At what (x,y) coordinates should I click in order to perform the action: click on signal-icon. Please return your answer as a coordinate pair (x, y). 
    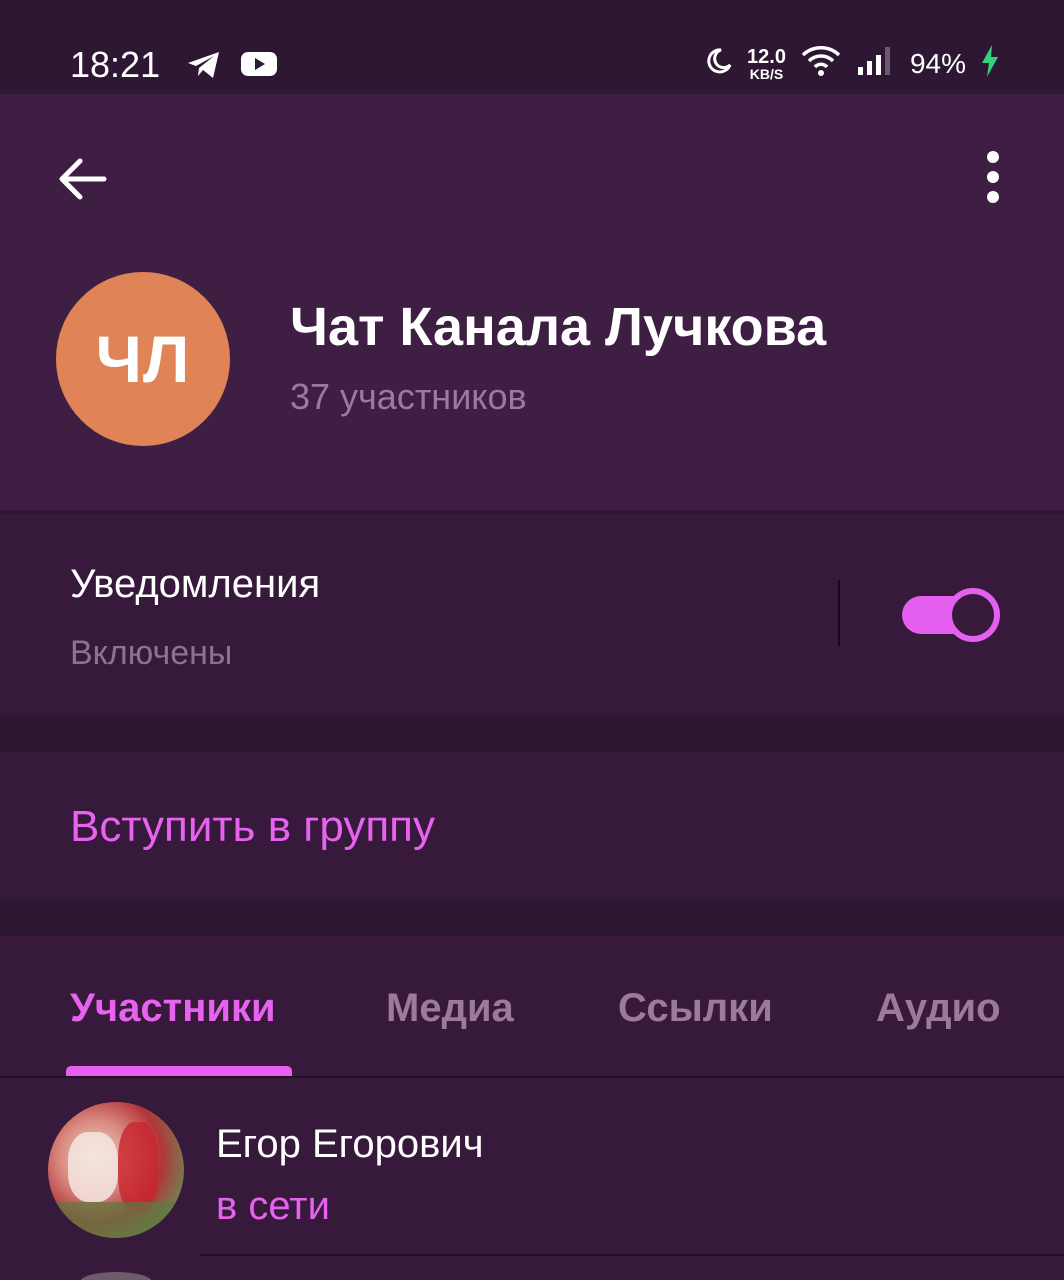
    Looking at the image, I should click on (876, 63).